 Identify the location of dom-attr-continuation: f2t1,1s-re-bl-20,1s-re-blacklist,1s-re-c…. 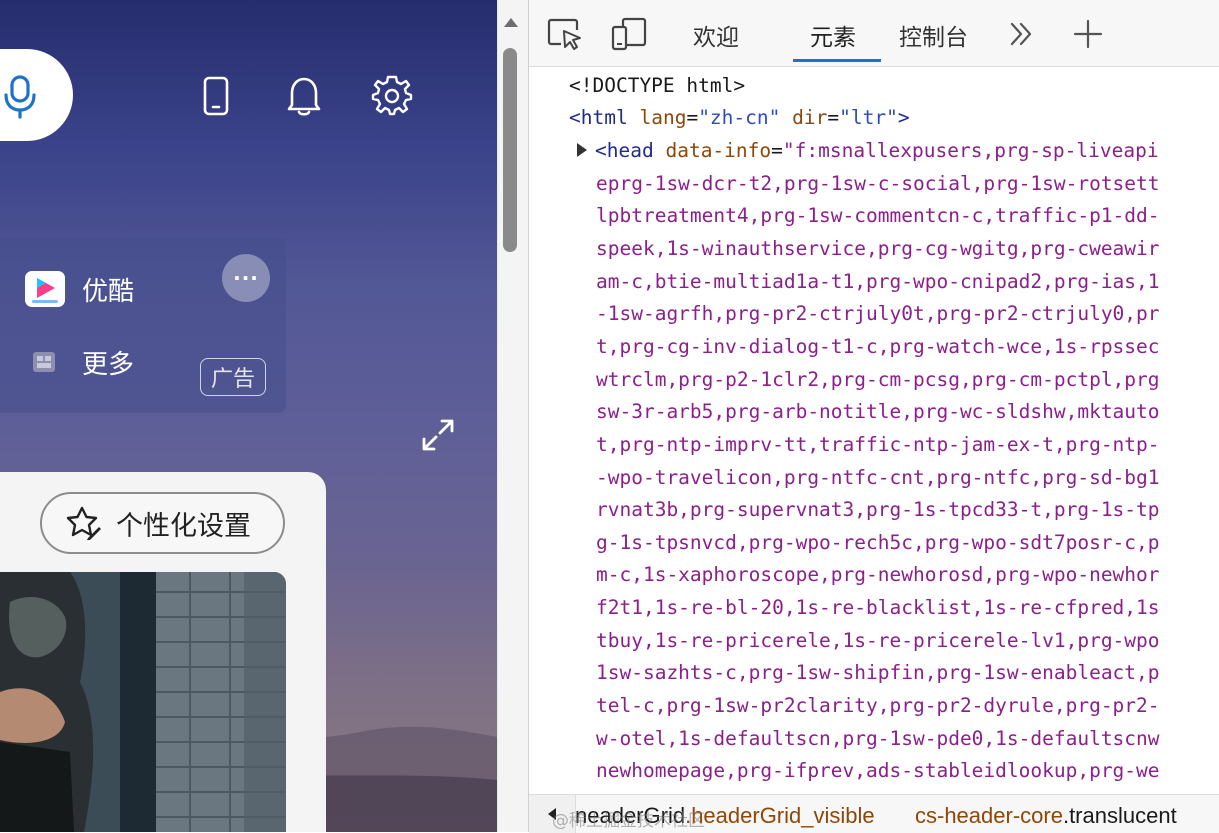
(878, 607).